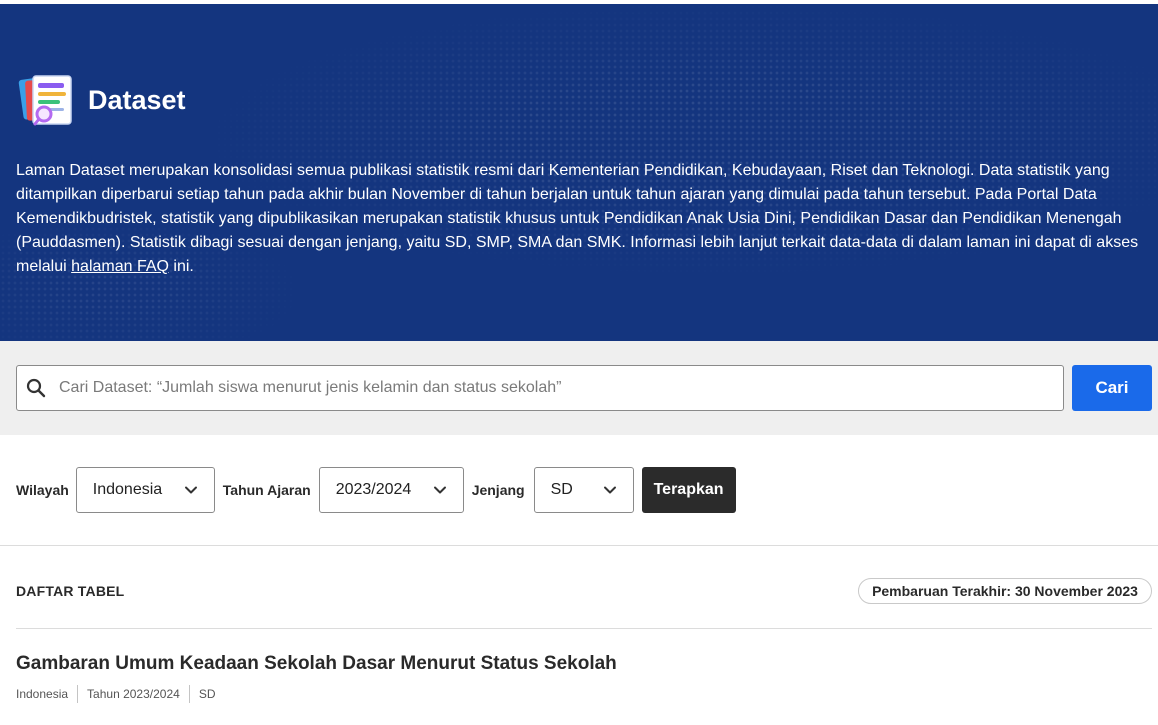 The image size is (1158, 725). I want to click on dataset-document-icon, so click(45, 100).